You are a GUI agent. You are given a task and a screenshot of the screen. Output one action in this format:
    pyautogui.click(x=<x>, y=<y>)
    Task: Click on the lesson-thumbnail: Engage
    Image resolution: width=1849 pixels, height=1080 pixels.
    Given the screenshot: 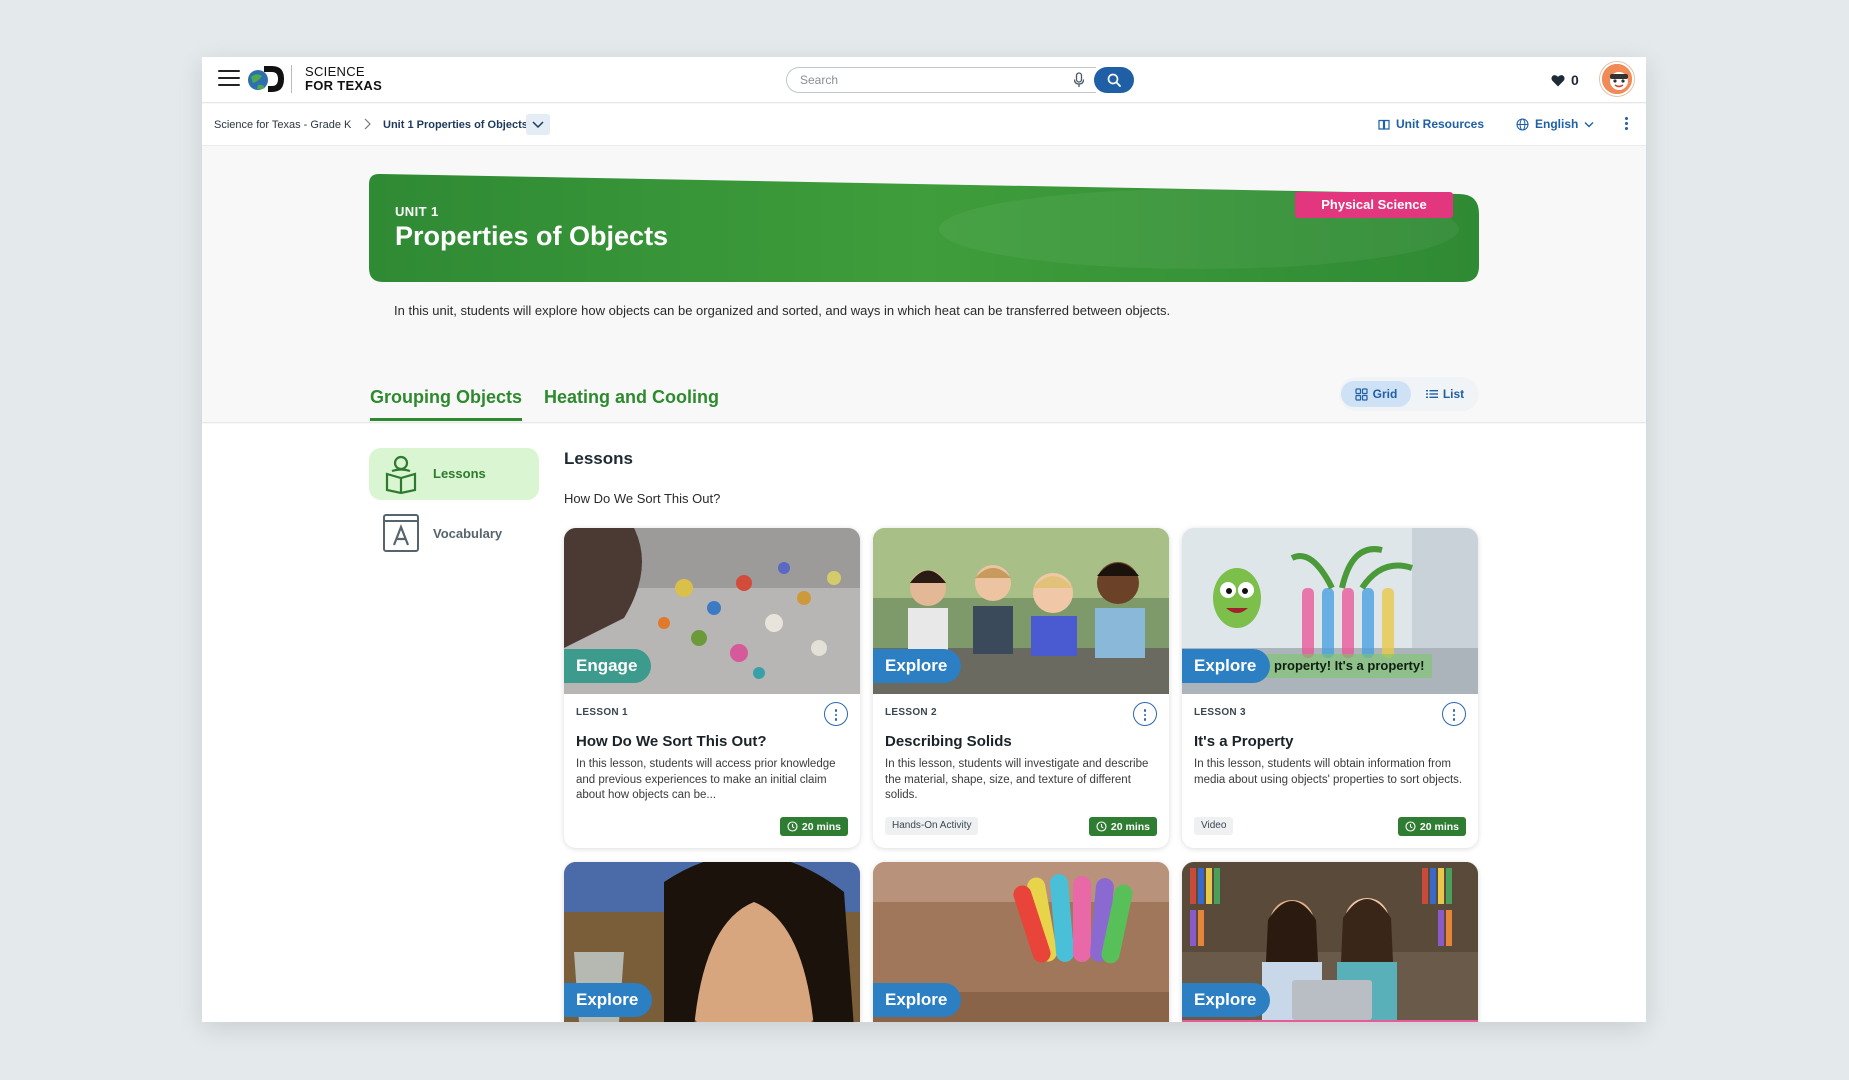 What is the action you would take?
    pyautogui.click(x=712, y=611)
    